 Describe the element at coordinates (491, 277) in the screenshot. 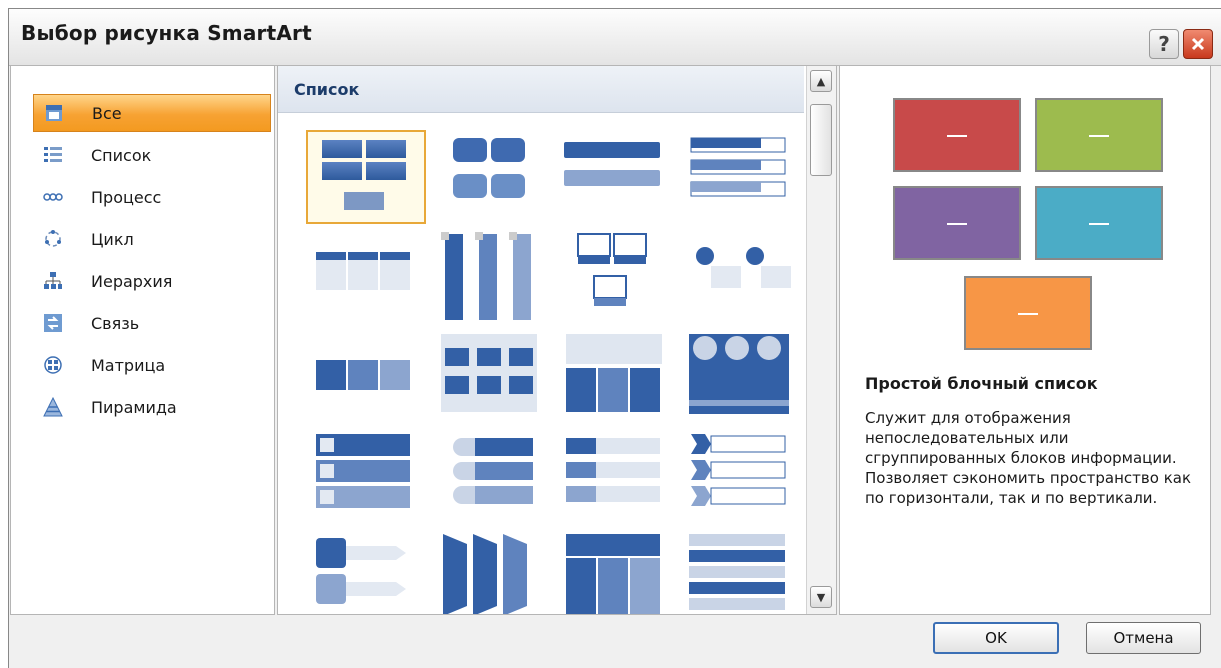

I see `layout-vertical-box-list` at that location.